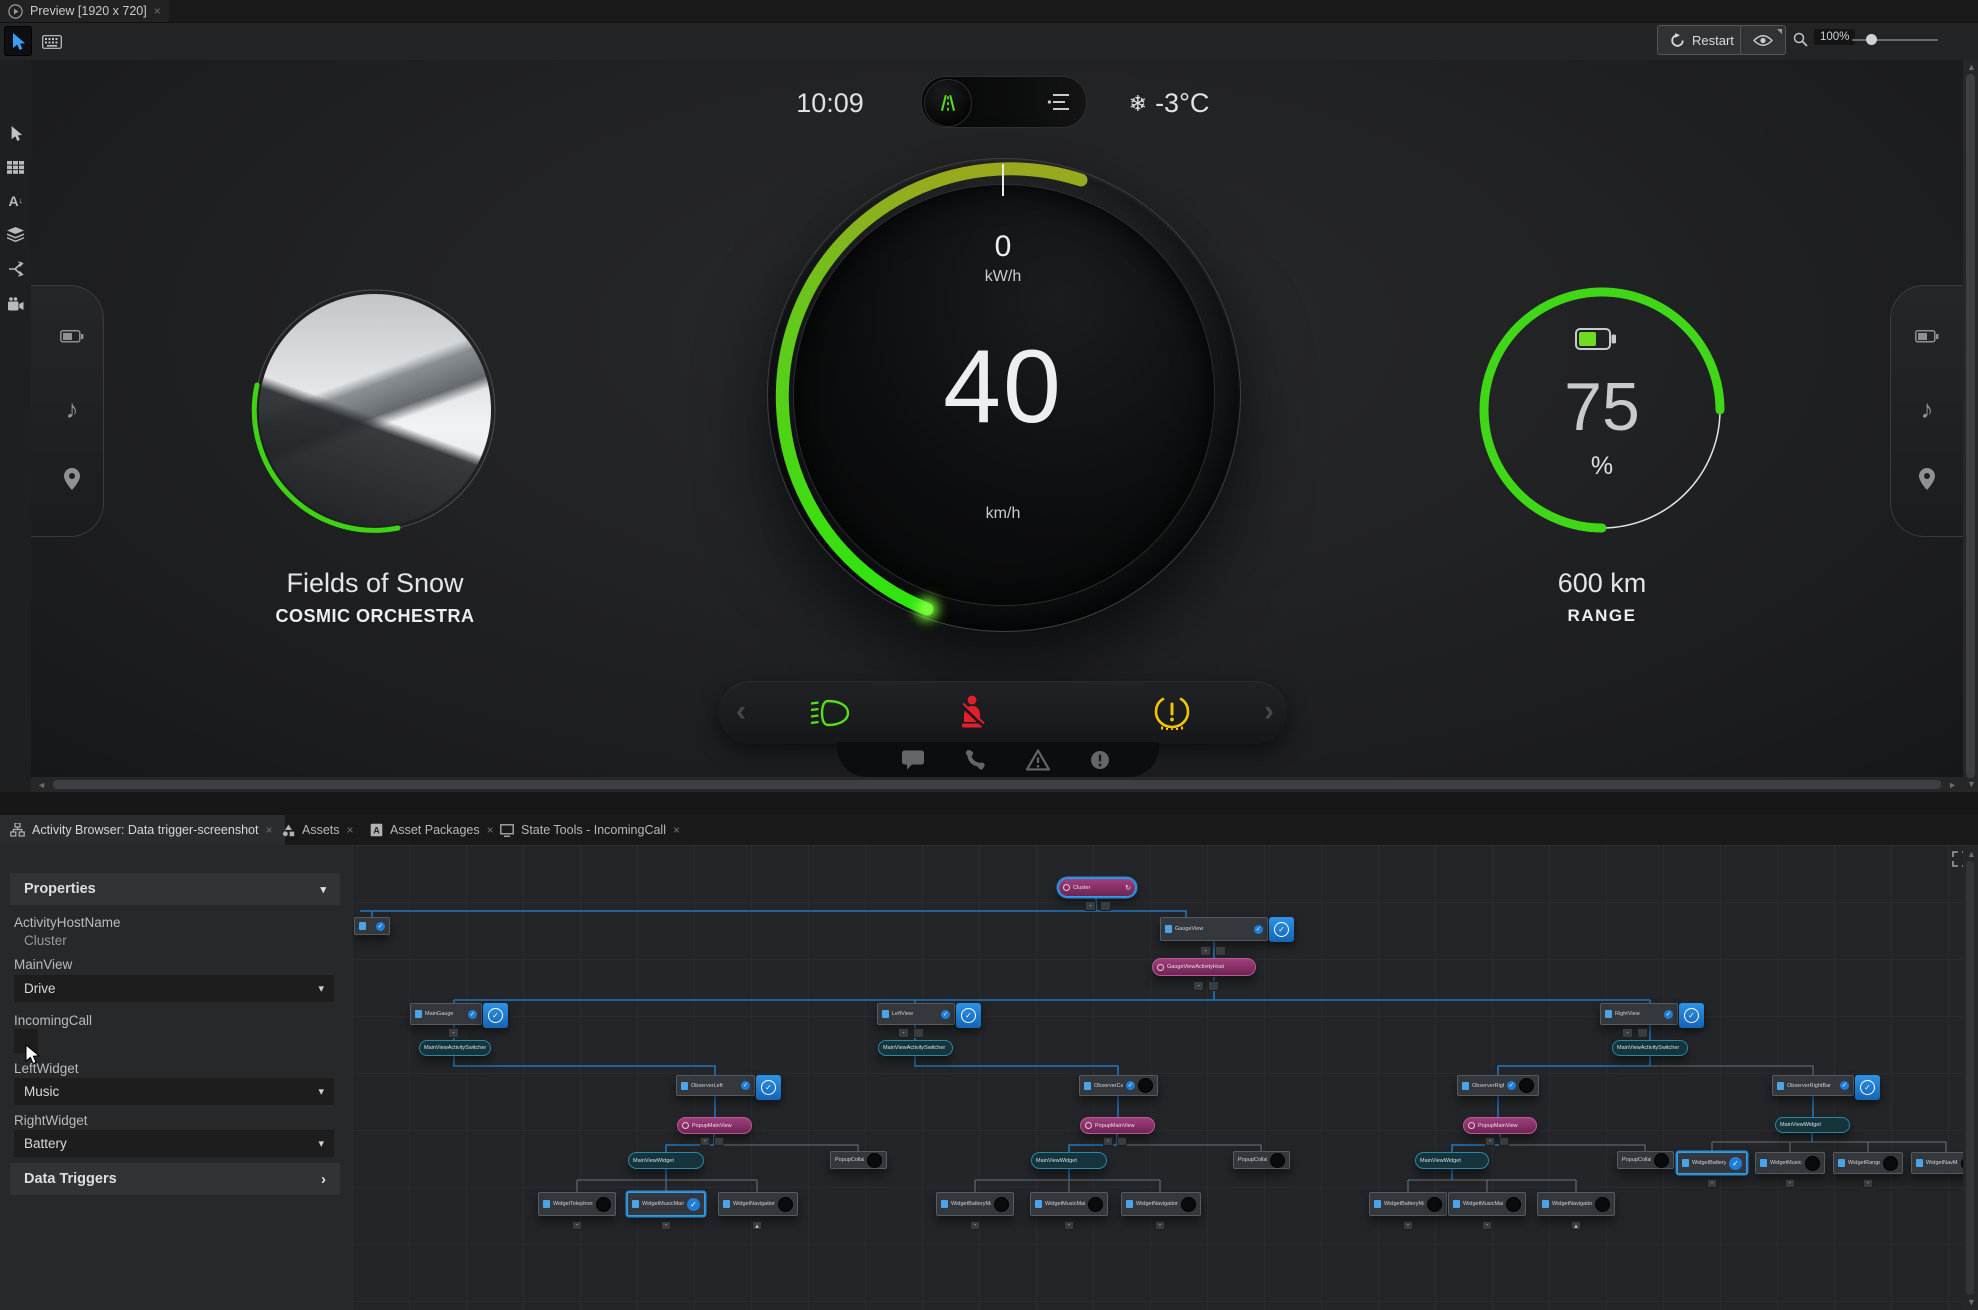 Image resolution: width=1978 pixels, height=1310 pixels. I want to click on graph-node-cluster: Cluster ↻, so click(1097, 887).